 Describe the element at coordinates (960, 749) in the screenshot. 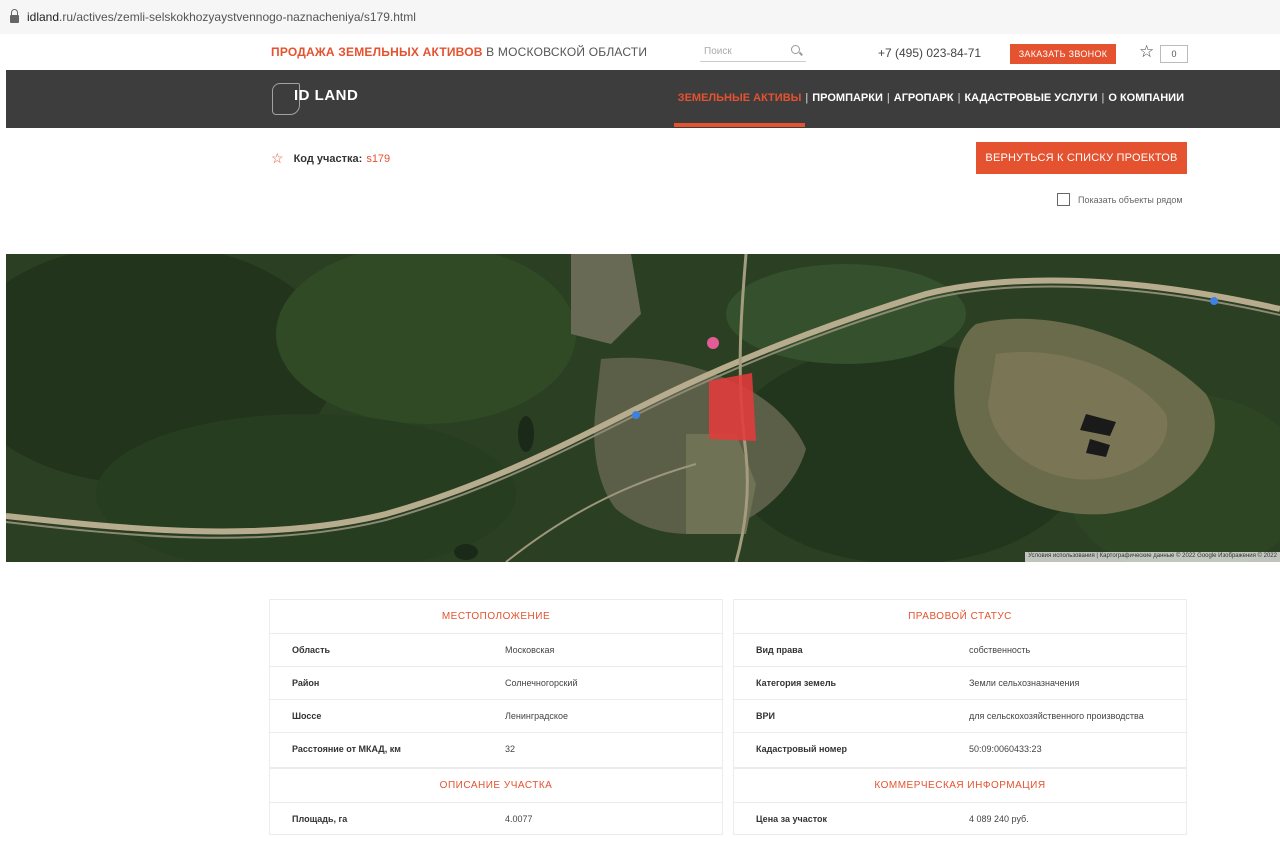

I see `table-row: Кадастровый номер 50:09:0060433:23` at that location.